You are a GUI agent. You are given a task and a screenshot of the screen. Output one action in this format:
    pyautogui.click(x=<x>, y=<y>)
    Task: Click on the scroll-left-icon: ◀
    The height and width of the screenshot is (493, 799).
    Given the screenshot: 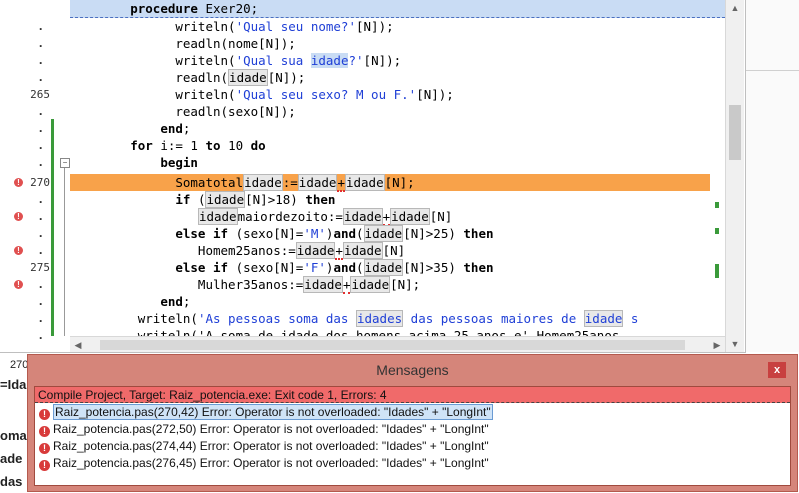 What is the action you would take?
    pyautogui.click(x=78, y=344)
    